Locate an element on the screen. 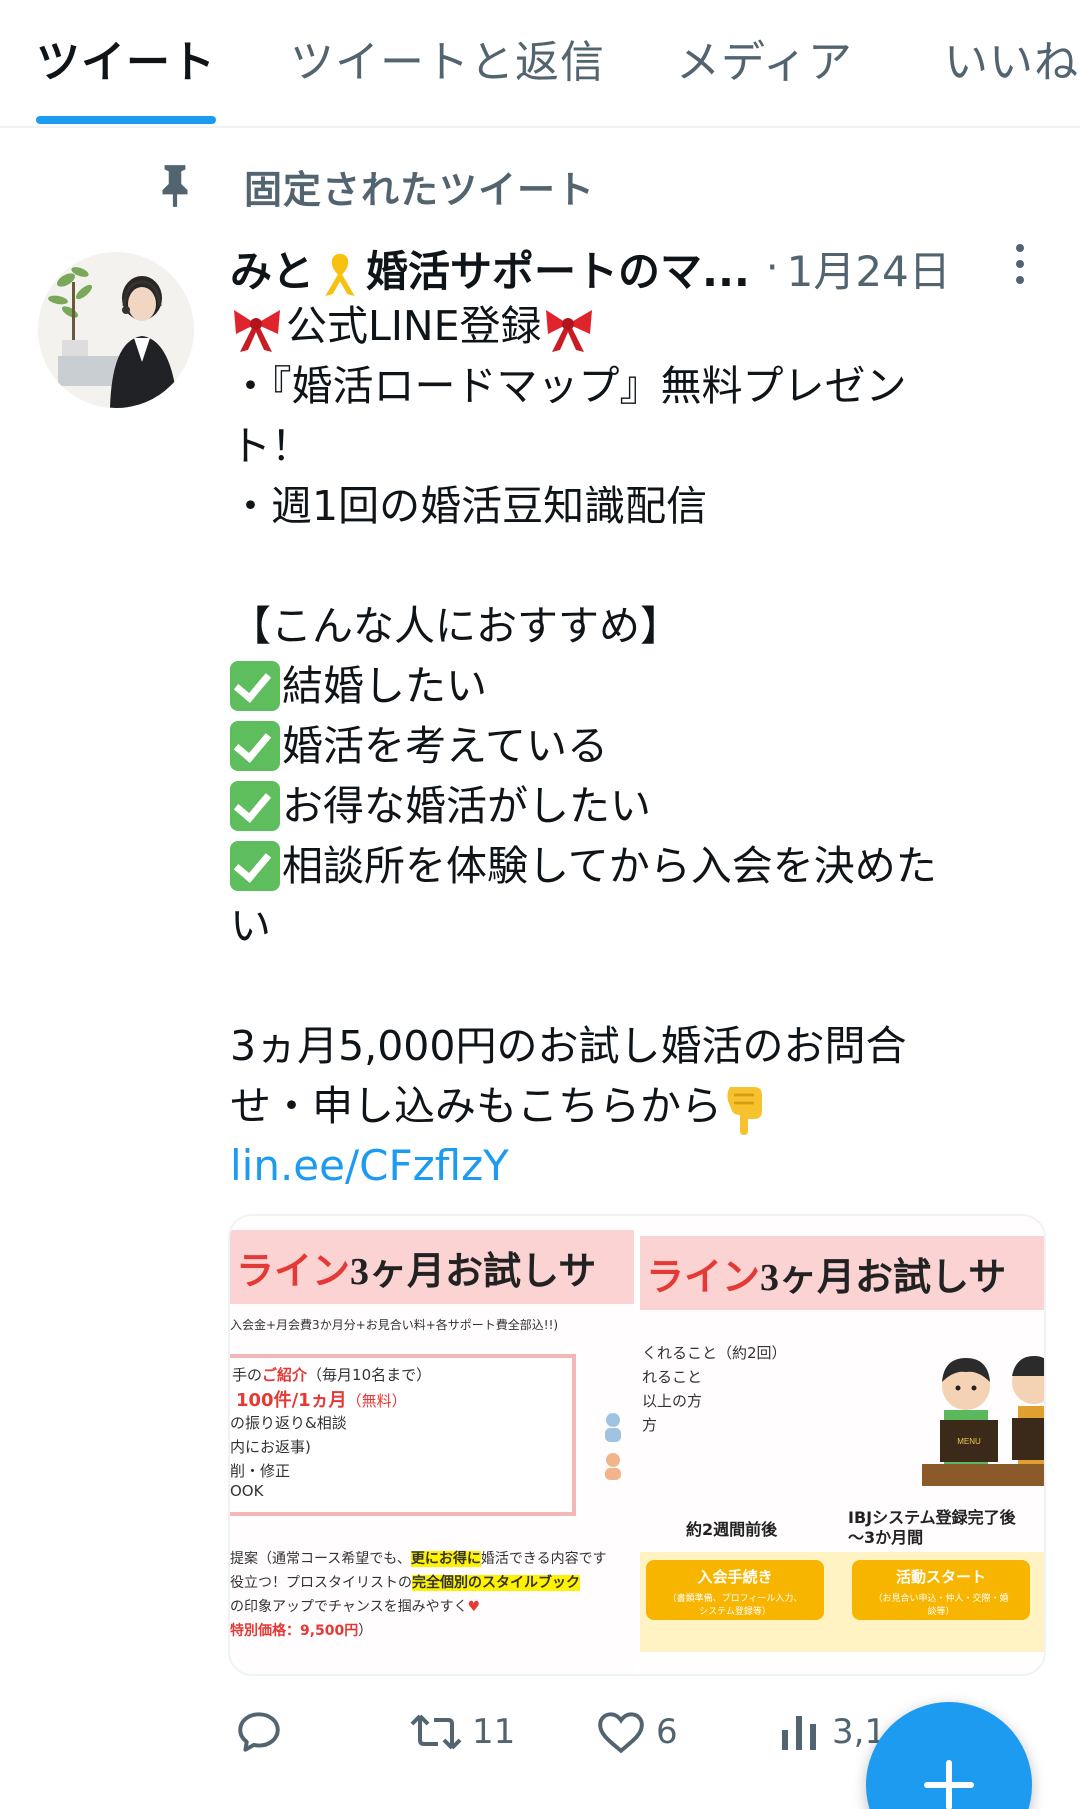 Image resolution: width=1080 pixels, height=1809 pixels. media-text: れること is located at coordinates (672, 1377).